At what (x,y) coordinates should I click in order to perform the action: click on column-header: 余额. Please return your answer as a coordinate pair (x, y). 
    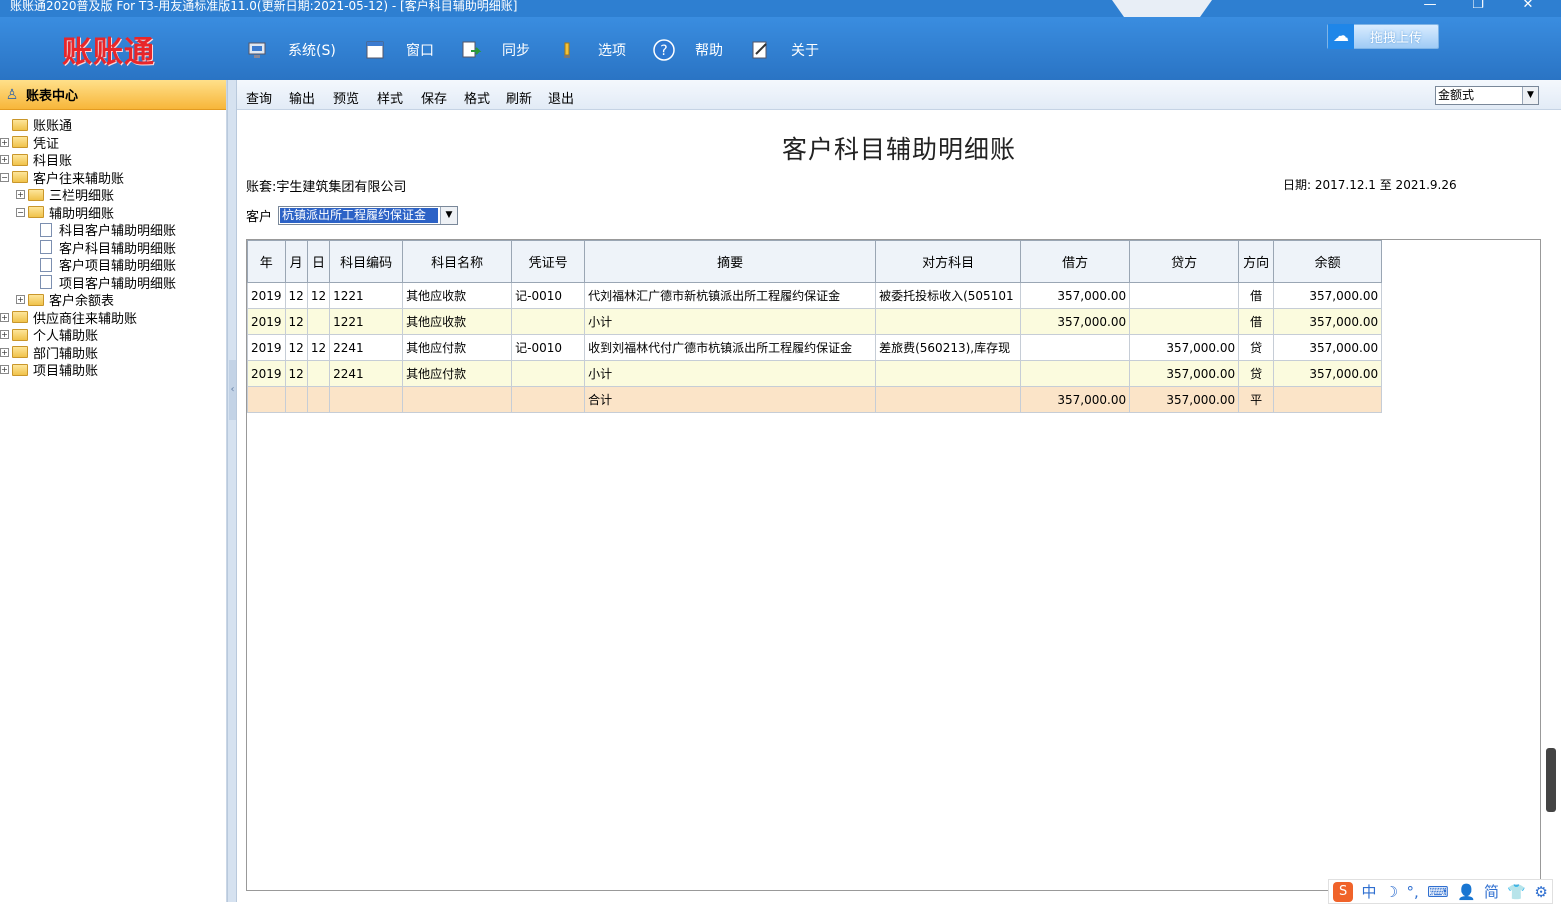
    Looking at the image, I should click on (1328, 261).